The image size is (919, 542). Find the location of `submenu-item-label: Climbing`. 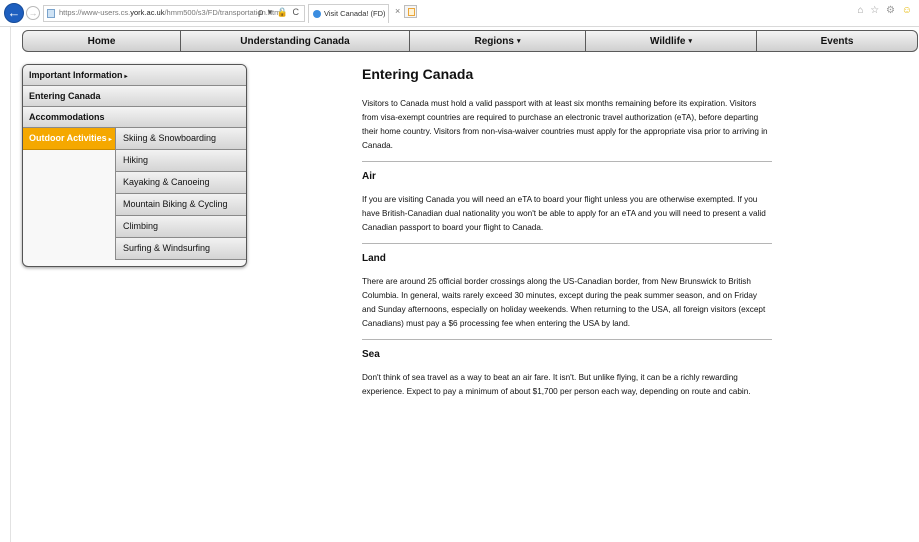

submenu-item-label: Climbing is located at coordinates (141, 226).